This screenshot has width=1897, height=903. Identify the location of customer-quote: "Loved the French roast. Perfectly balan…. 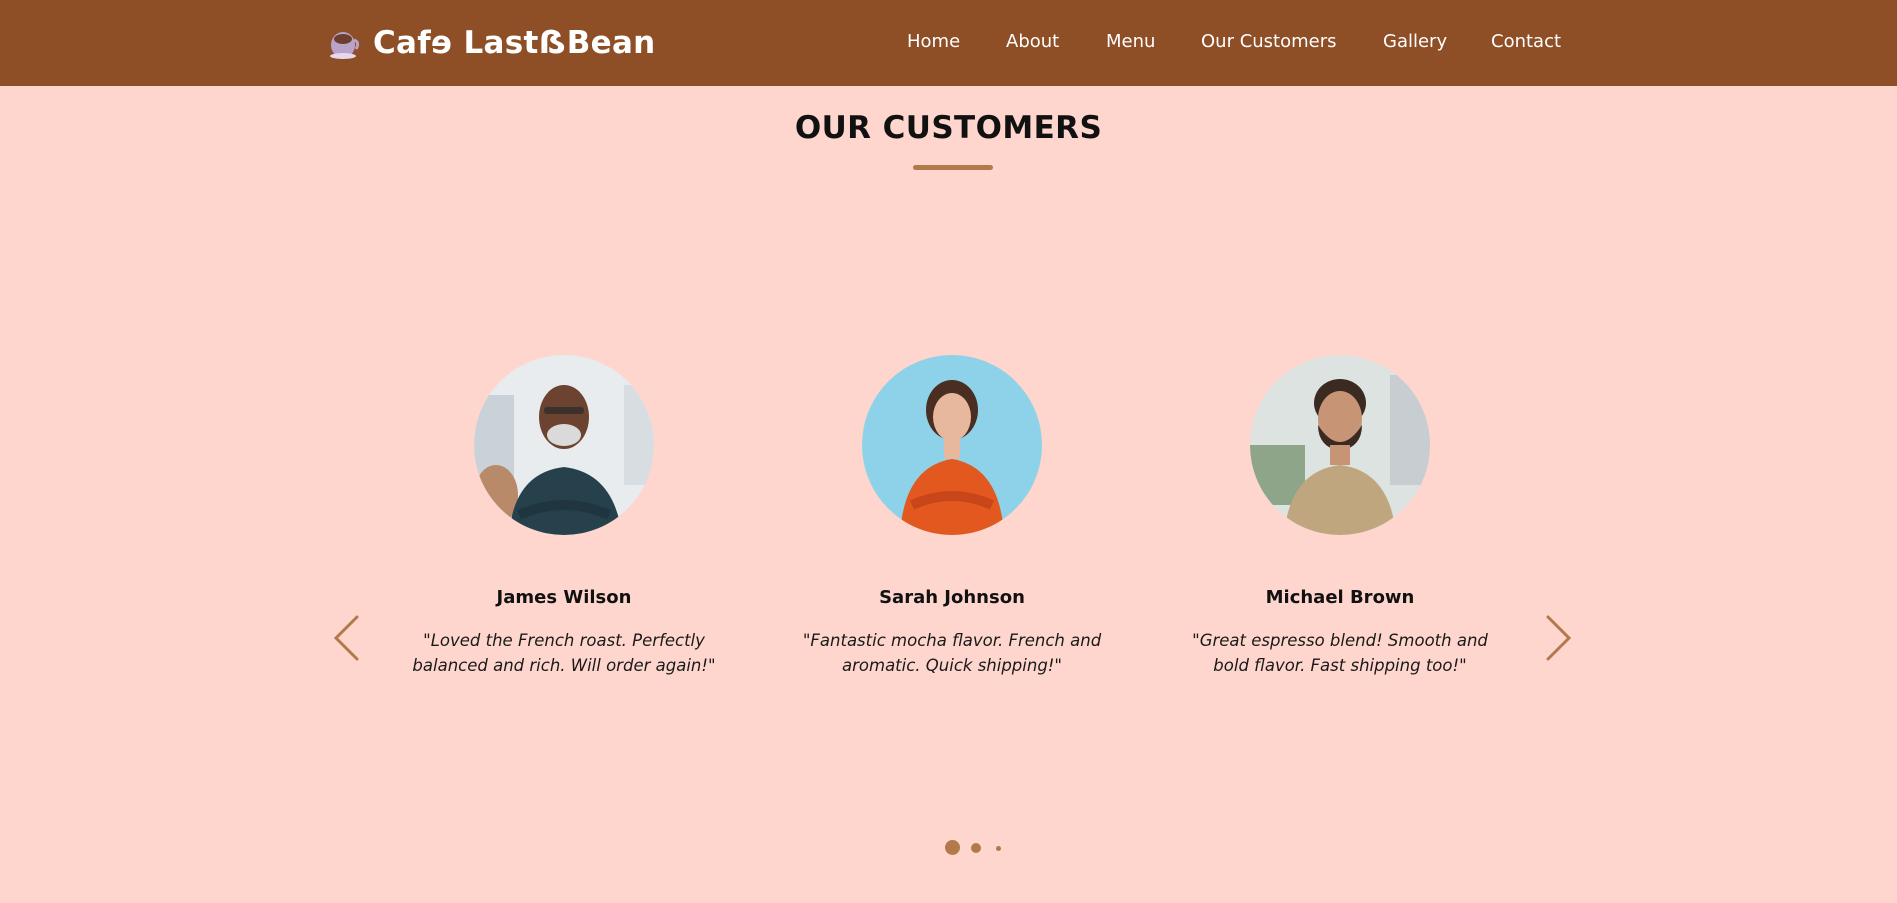
(564, 653).